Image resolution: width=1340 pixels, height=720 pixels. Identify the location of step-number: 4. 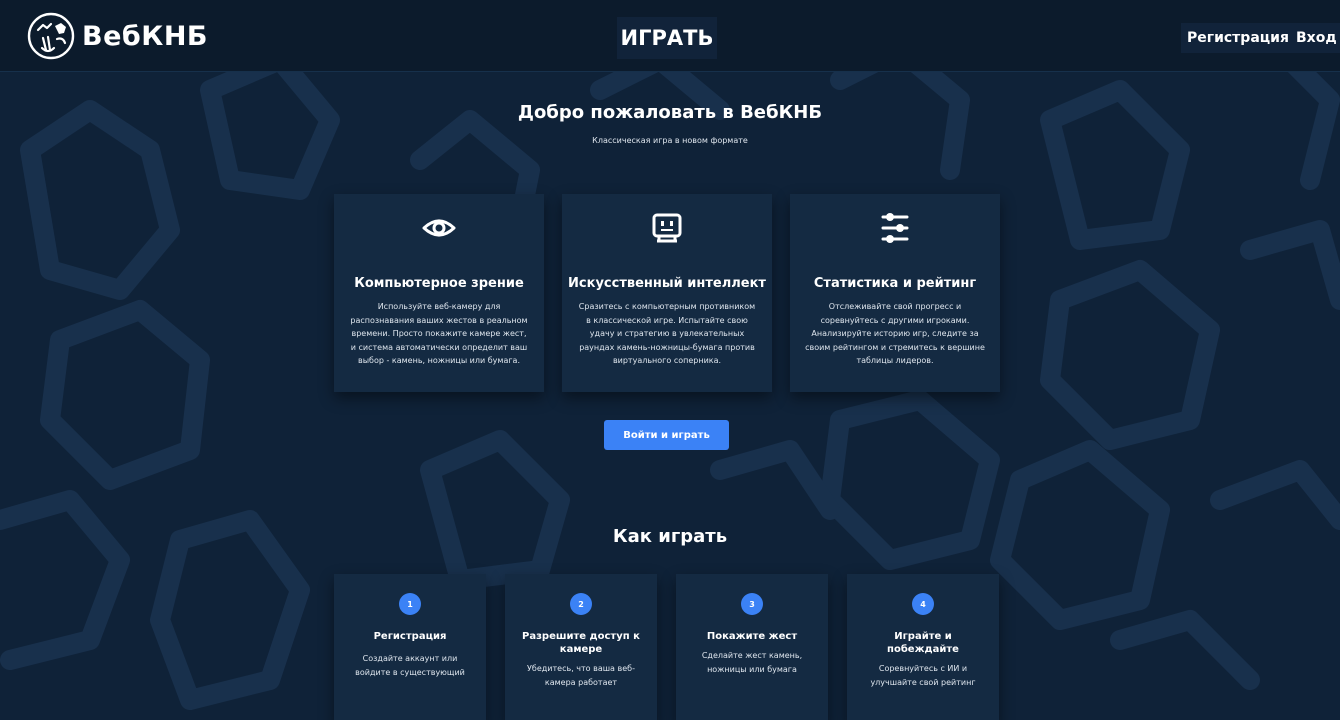
(923, 604).